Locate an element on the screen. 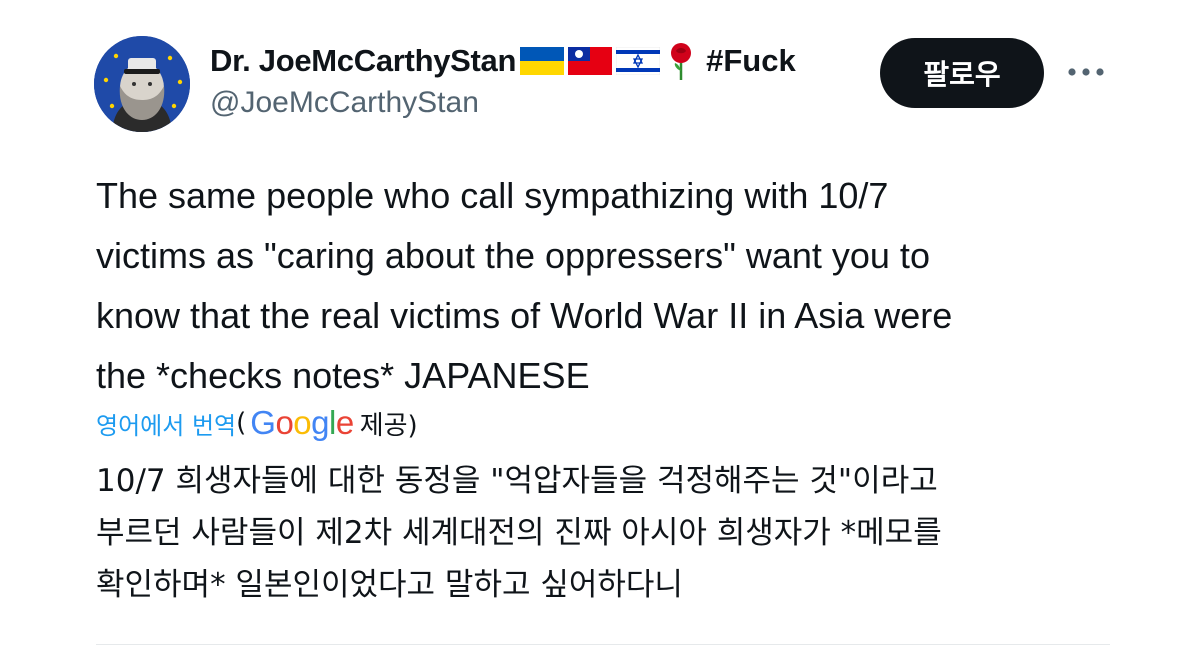  author-handle: @JoeMcCarthyStan is located at coordinates (344, 103).